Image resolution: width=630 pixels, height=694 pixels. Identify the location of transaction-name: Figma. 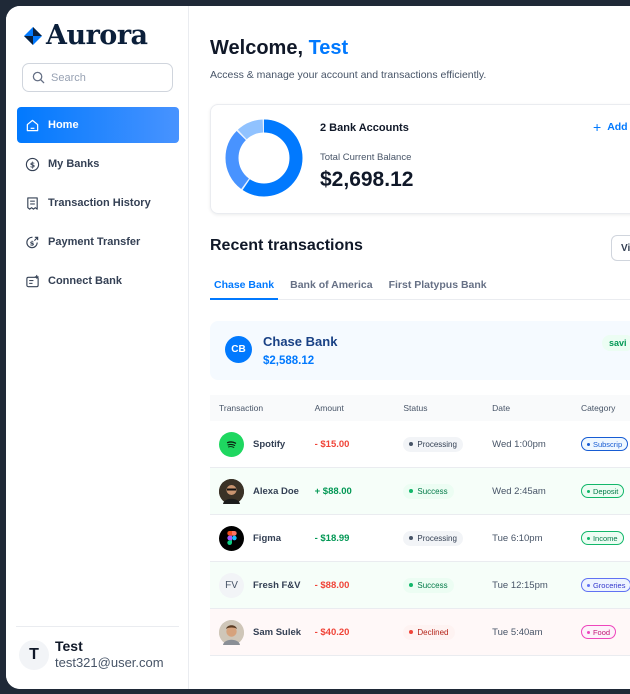
(267, 538).